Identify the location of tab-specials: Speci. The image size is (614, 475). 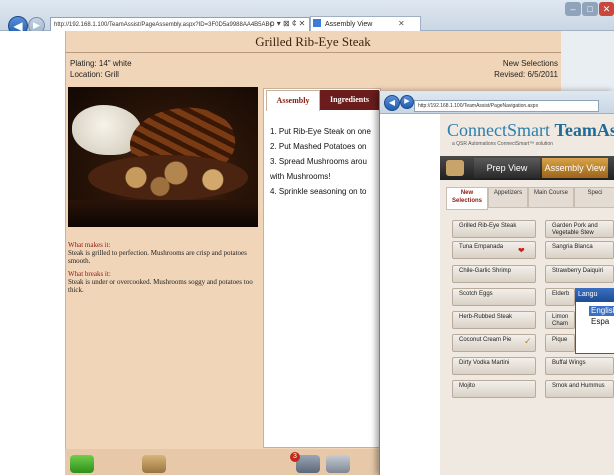
(594, 197).